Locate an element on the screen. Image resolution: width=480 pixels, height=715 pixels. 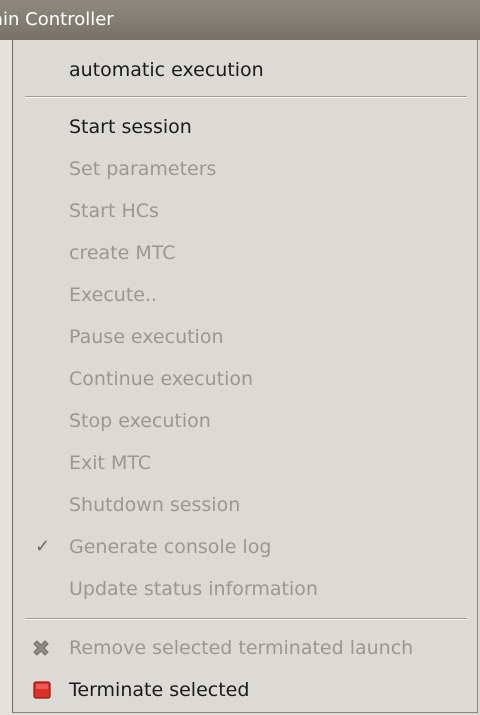
menu-item-label: Stop execution is located at coordinates (140, 421).